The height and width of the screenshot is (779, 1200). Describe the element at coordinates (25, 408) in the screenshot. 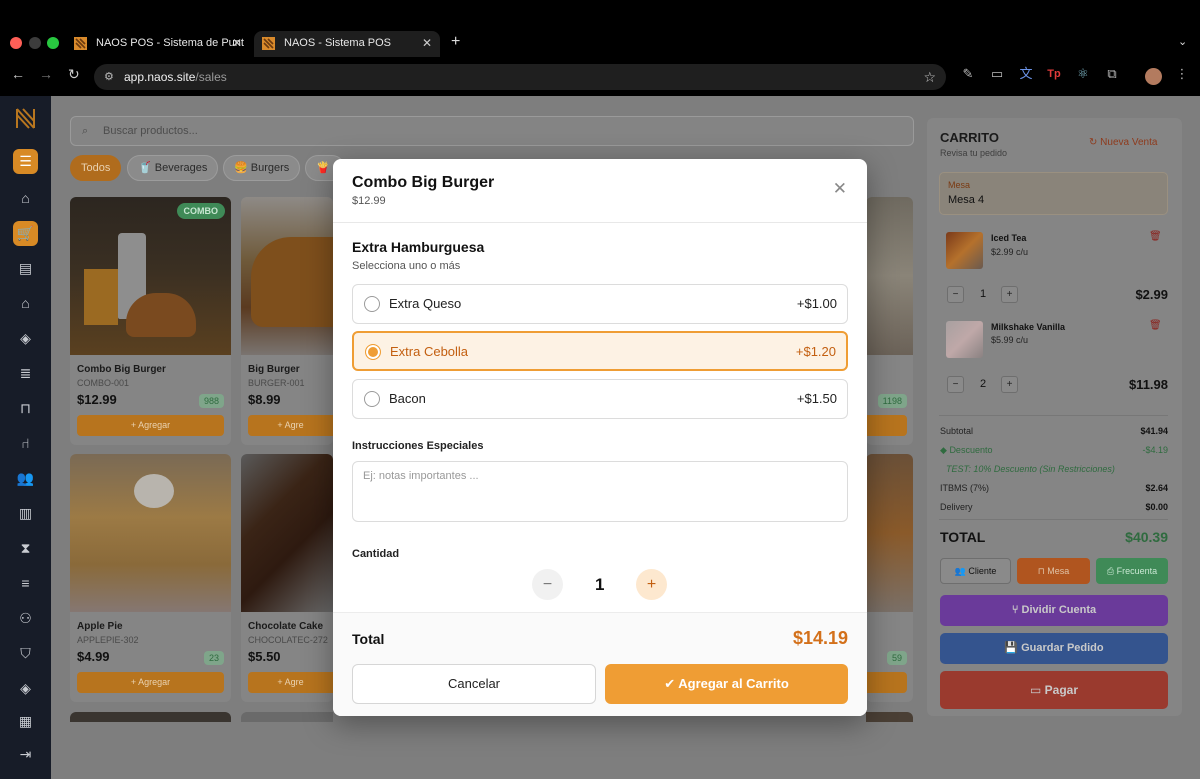

I see `table-icon: ⊓` at that location.